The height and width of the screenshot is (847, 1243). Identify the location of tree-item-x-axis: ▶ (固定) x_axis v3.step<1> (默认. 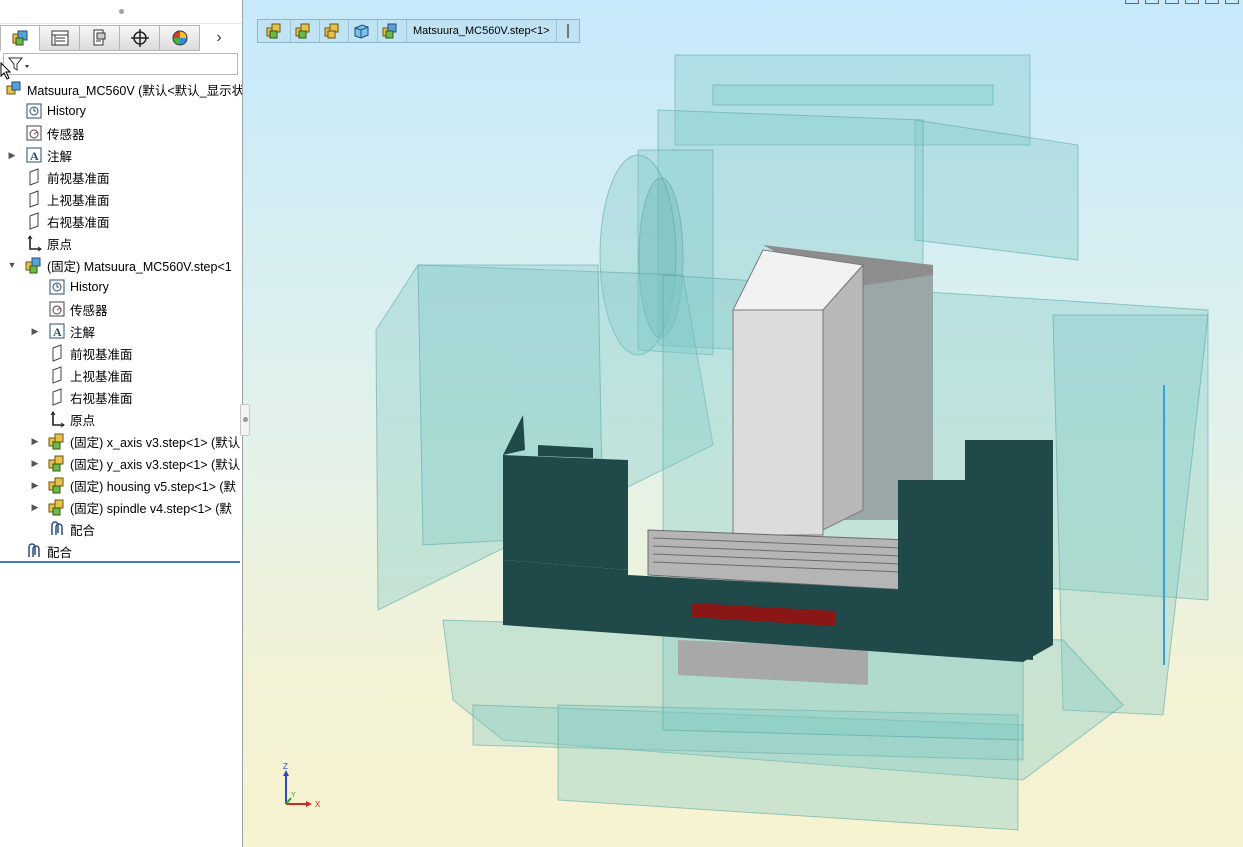
(121, 441).